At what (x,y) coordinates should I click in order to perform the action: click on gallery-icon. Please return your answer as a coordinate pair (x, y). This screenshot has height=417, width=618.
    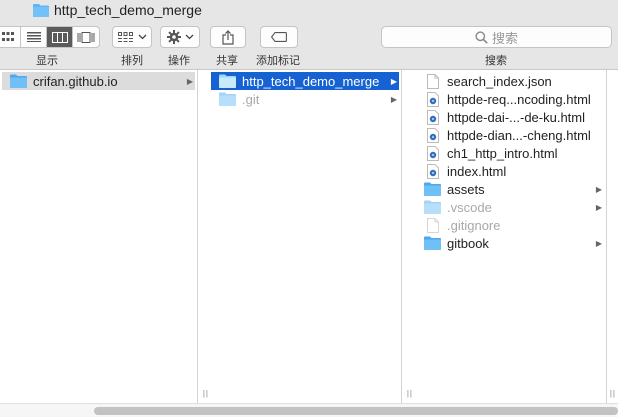
    Looking at the image, I should click on (86, 37).